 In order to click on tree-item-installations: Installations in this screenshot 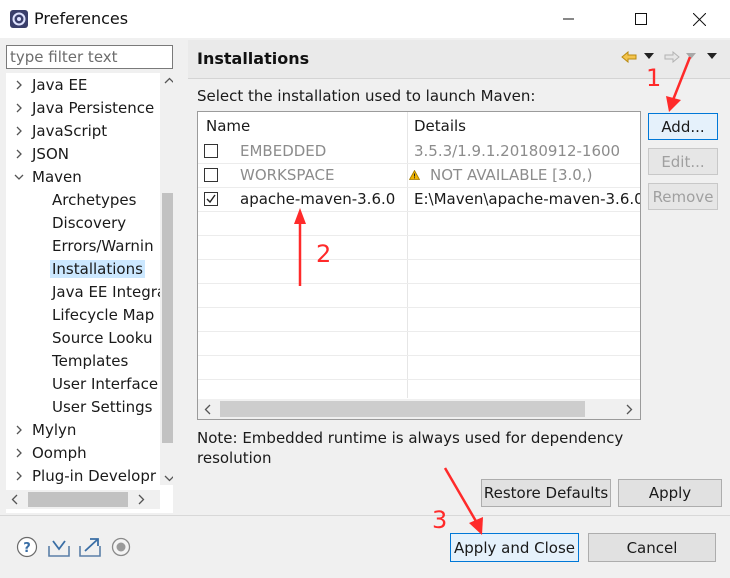, I will do `click(97, 269)`.